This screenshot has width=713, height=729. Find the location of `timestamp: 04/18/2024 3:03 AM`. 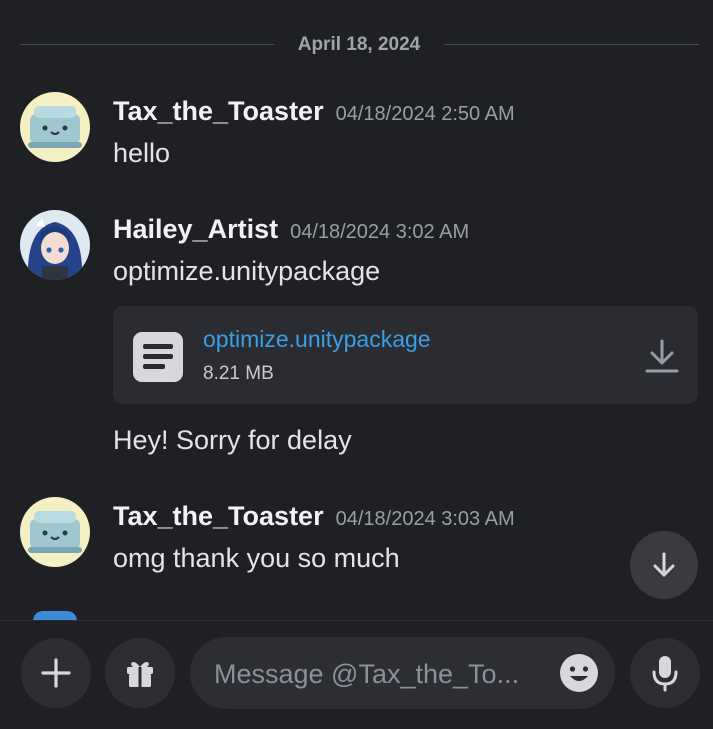

timestamp: 04/18/2024 3:03 AM is located at coordinates (425, 519).